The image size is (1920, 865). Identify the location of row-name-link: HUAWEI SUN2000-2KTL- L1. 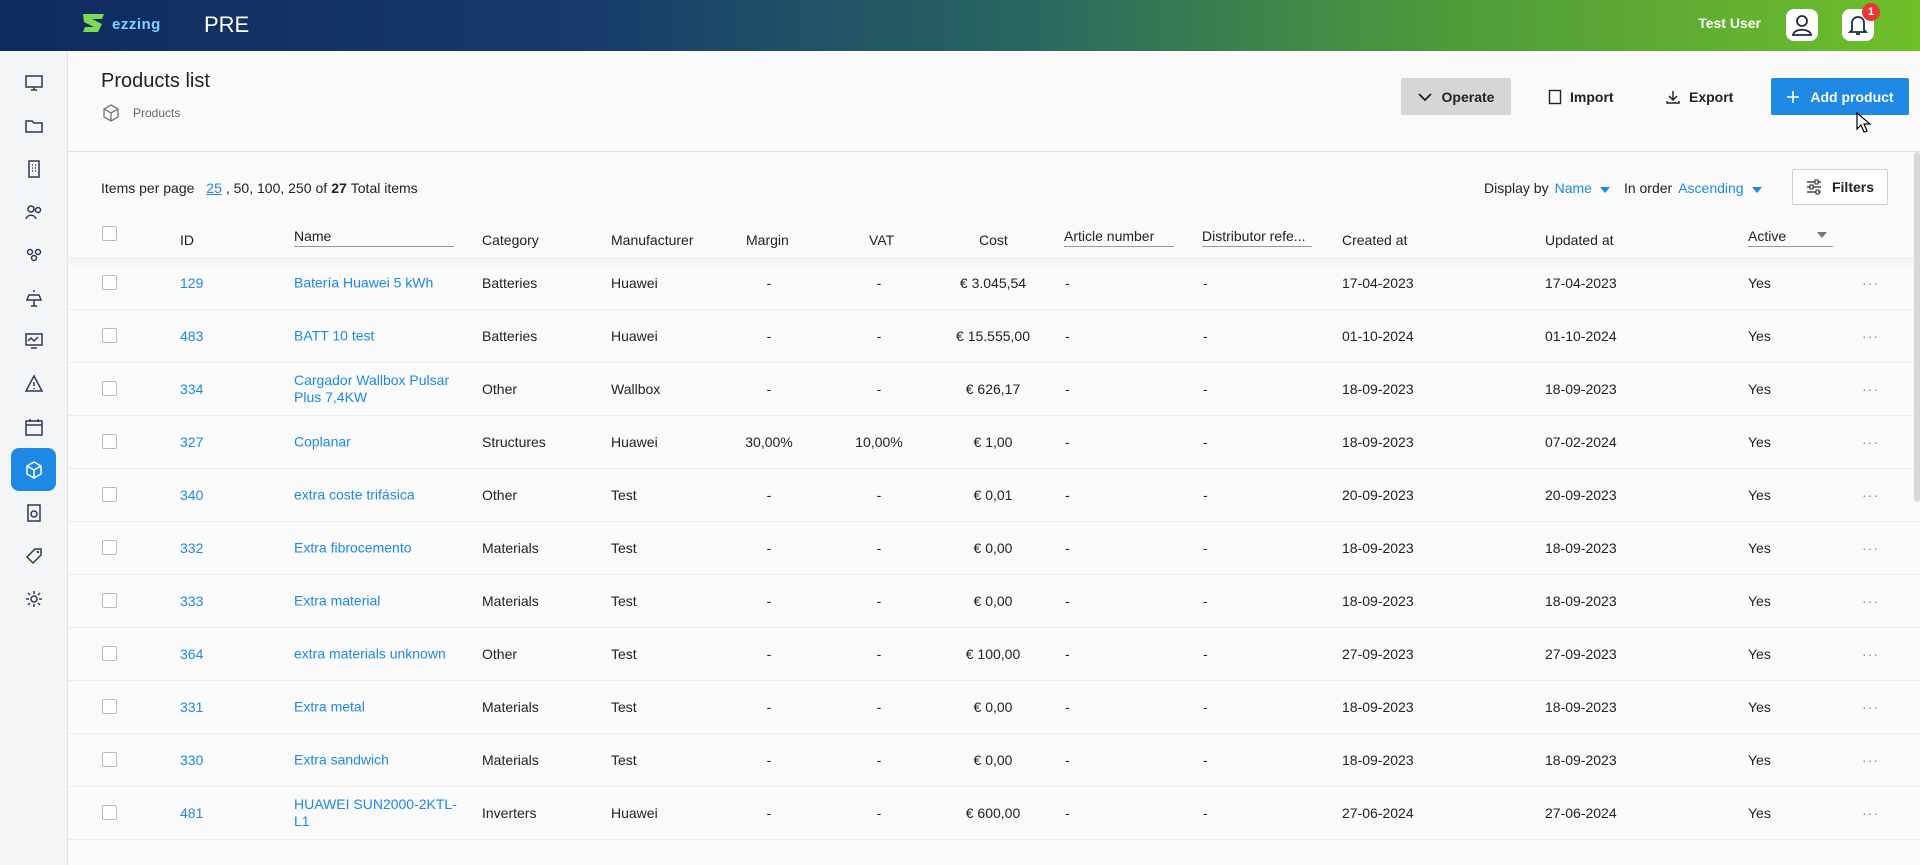
(375, 813).